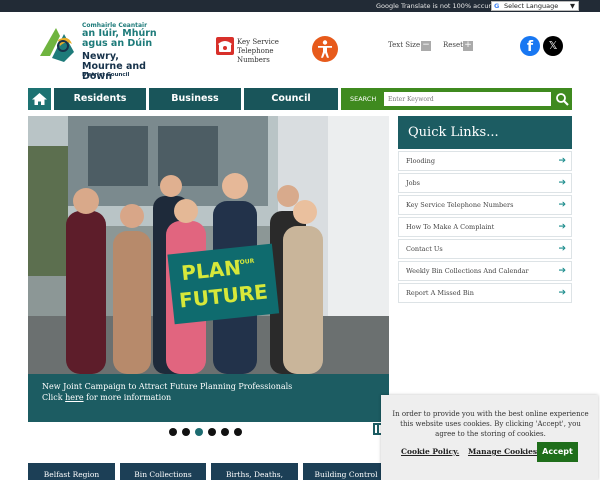 The image size is (600, 480). I want to click on logo-district-council: District Council, so click(106, 75).